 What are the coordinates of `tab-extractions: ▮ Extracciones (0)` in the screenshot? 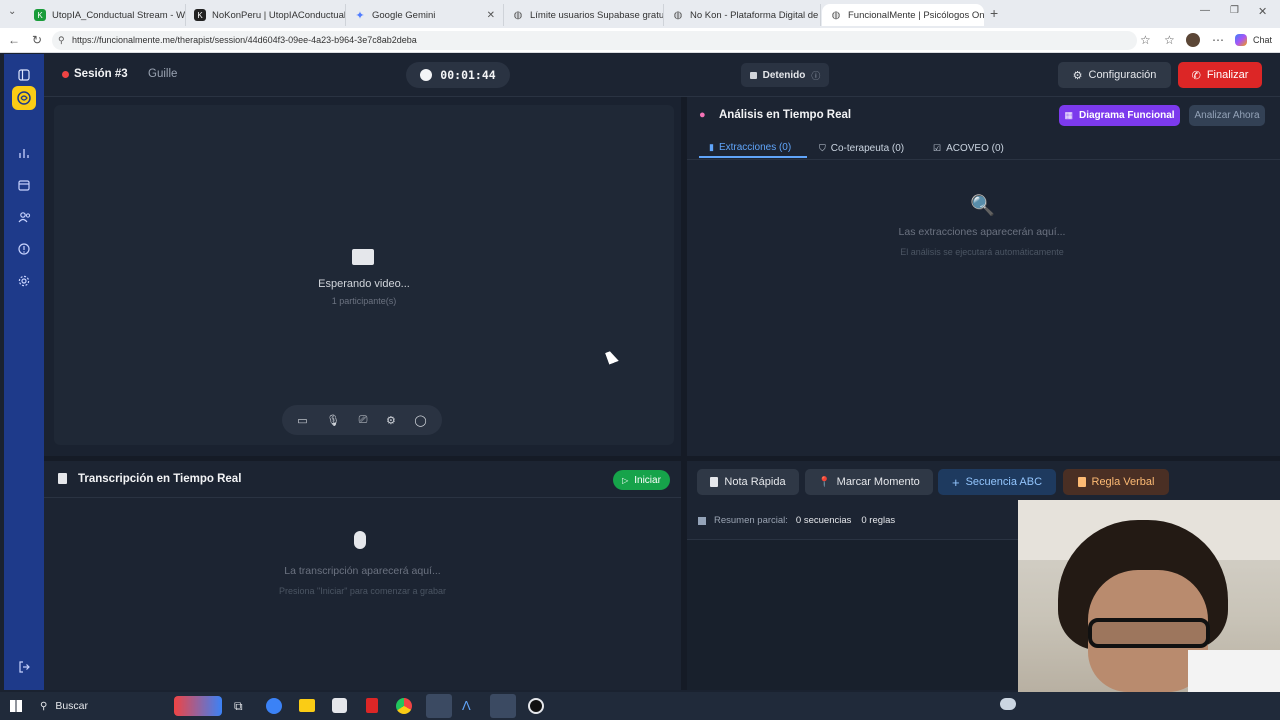 It's located at (753, 148).